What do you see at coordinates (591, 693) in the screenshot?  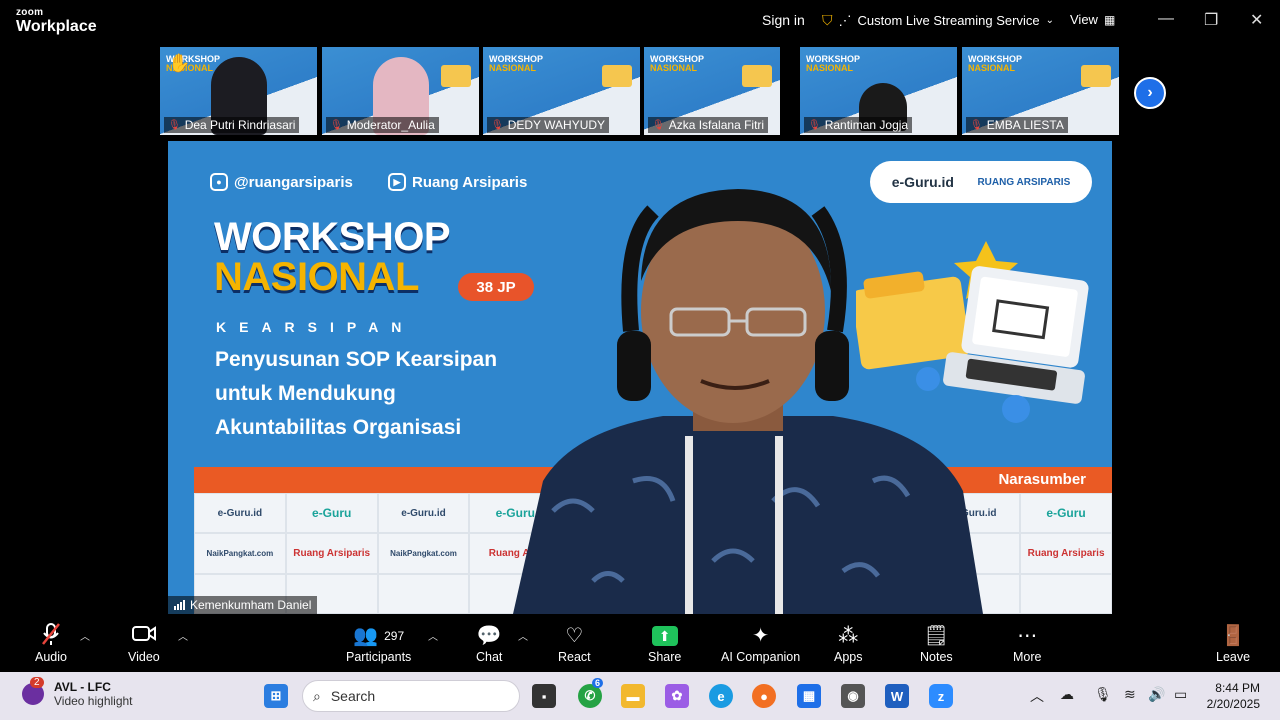 I see `whatsapp-icon: ✆ 6` at bounding box center [591, 693].